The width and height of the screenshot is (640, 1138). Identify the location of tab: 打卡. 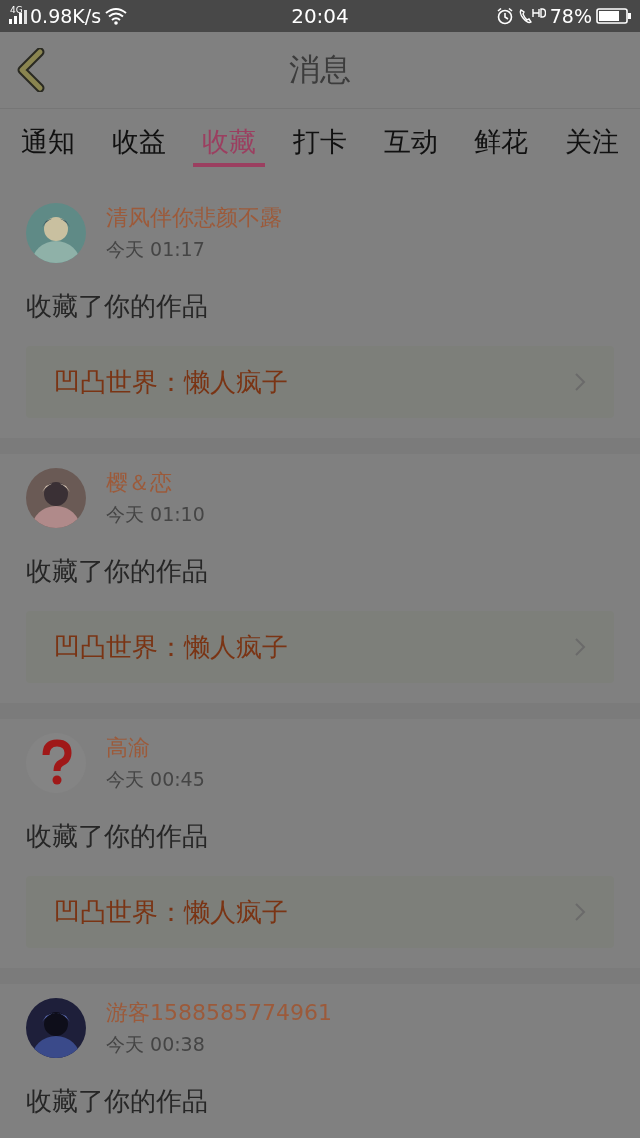
(319, 138).